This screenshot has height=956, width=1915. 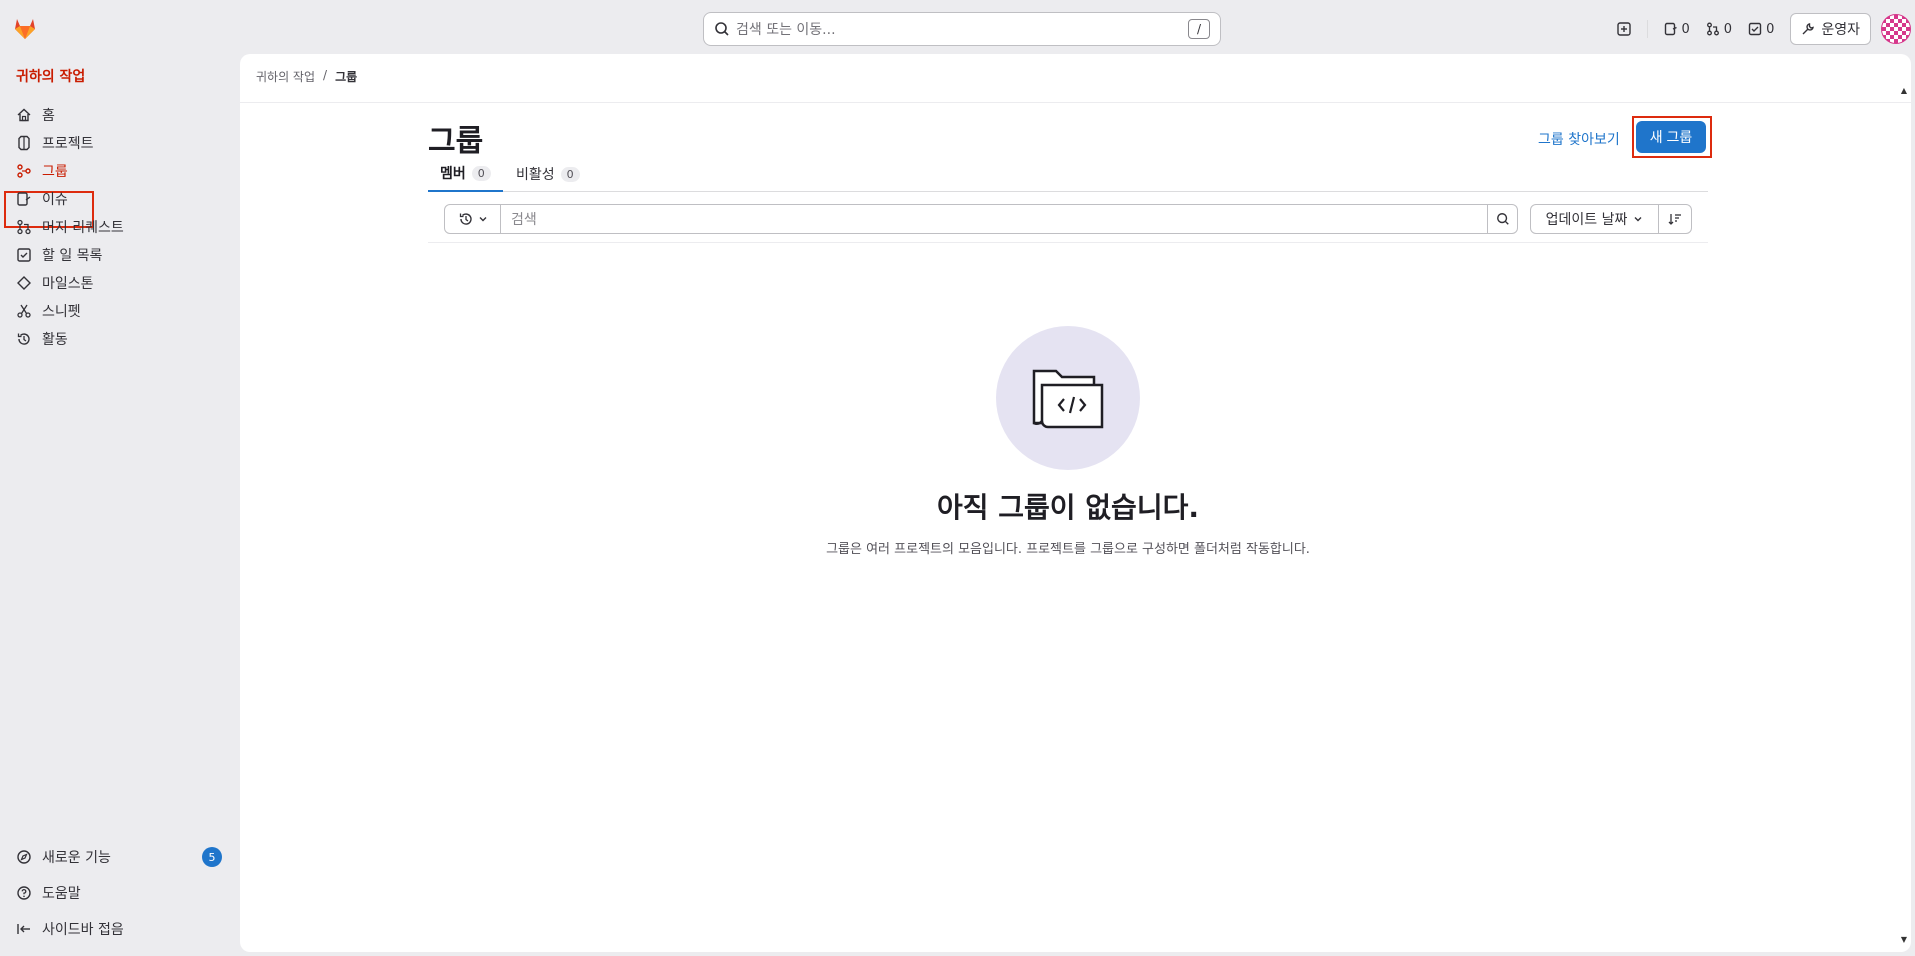 I want to click on sidebar-item-merge-requests: 머지 리퀘스트, so click(x=118, y=227).